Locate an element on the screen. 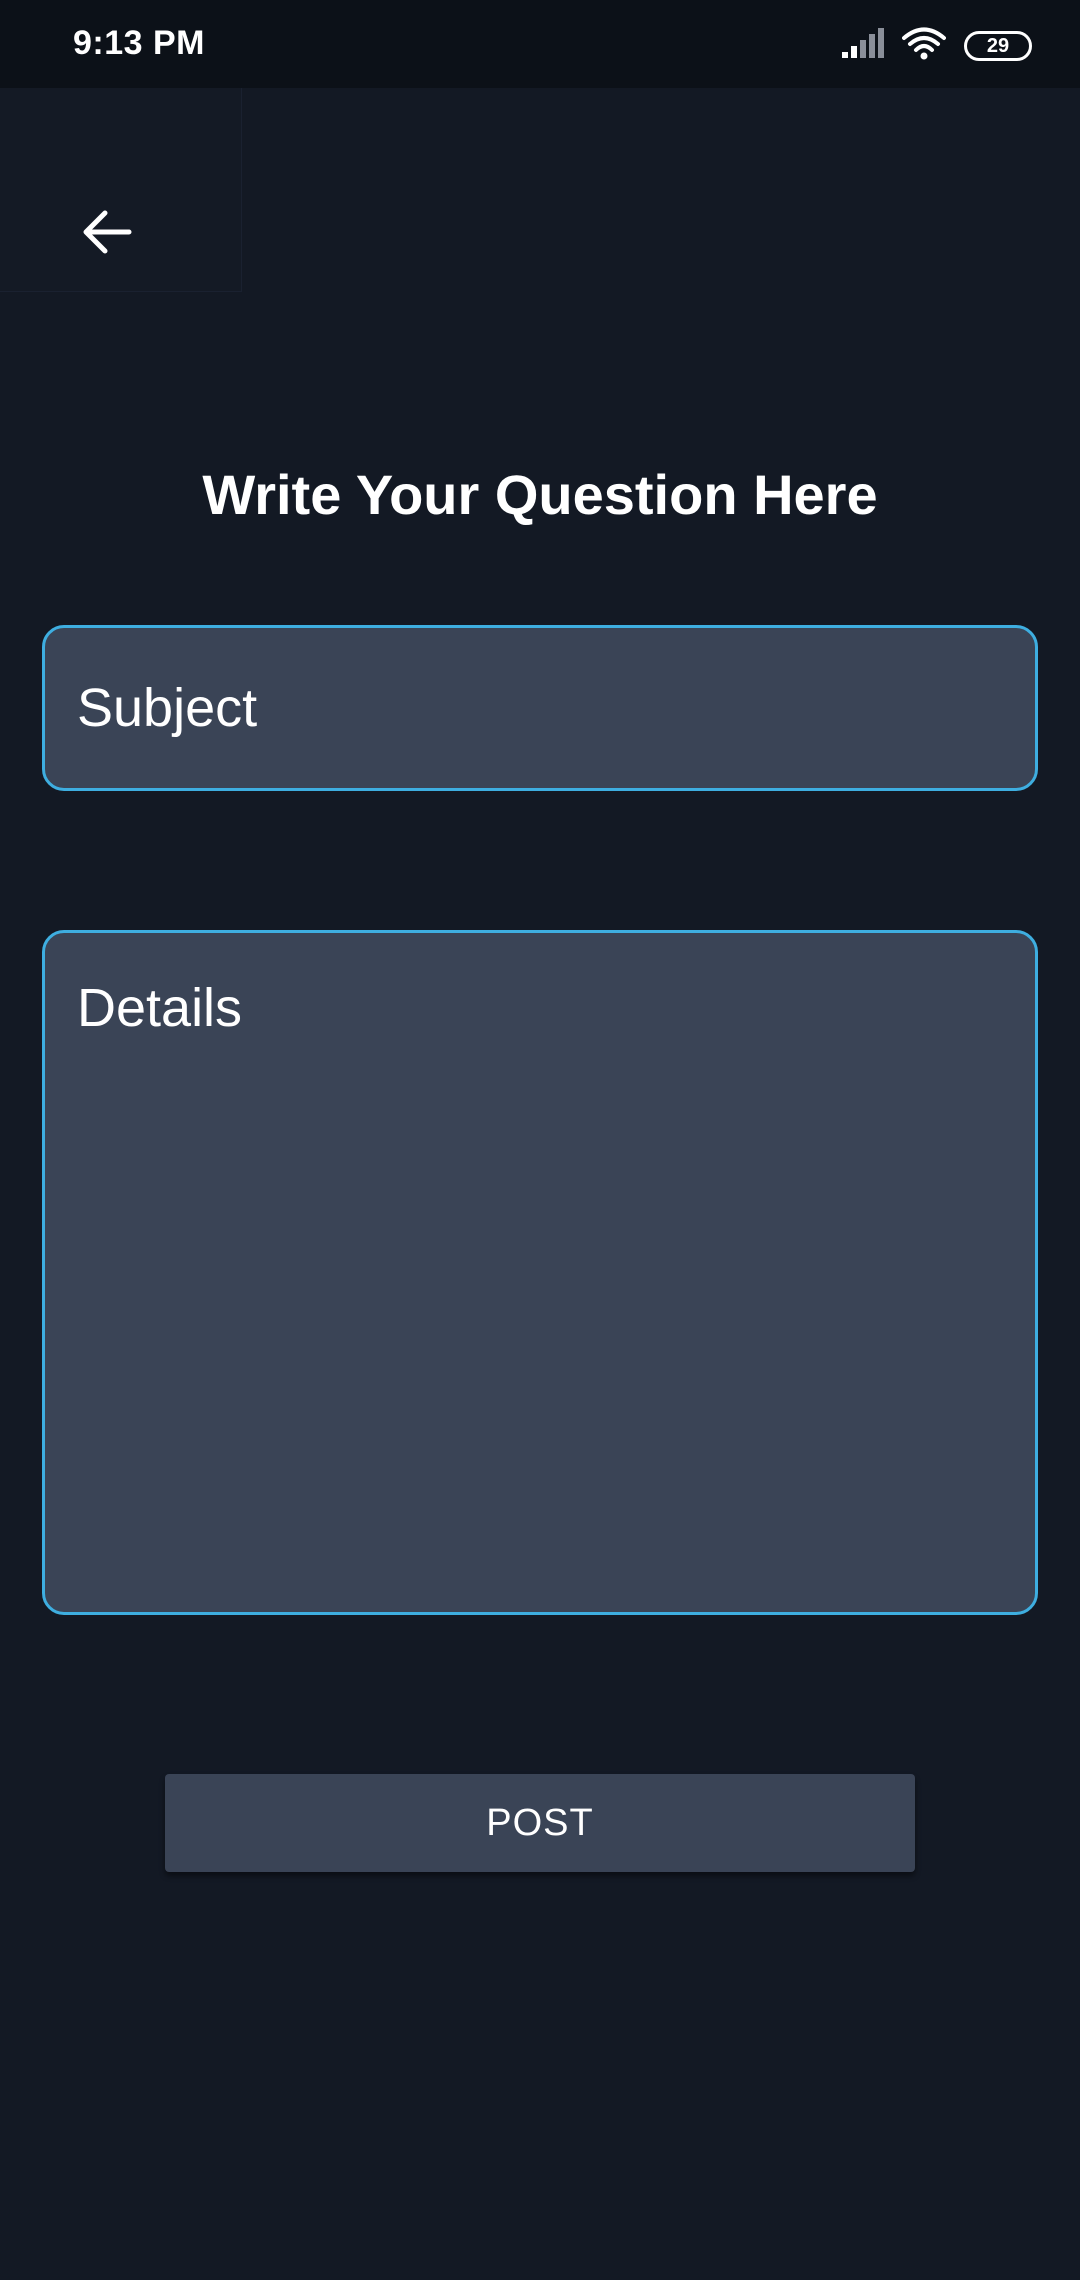 The height and width of the screenshot is (2280, 1080). post-button: POST is located at coordinates (540, 1823).